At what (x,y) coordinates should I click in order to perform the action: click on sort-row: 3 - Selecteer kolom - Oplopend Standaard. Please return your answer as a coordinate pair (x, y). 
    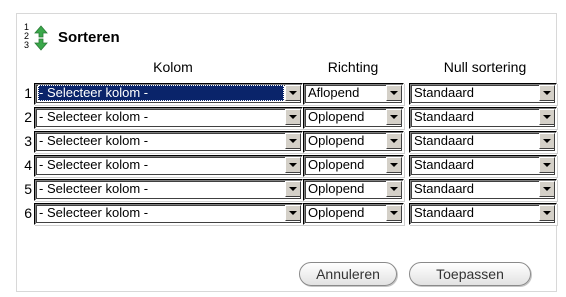
    Looking at the image, I should click on (287, 142).